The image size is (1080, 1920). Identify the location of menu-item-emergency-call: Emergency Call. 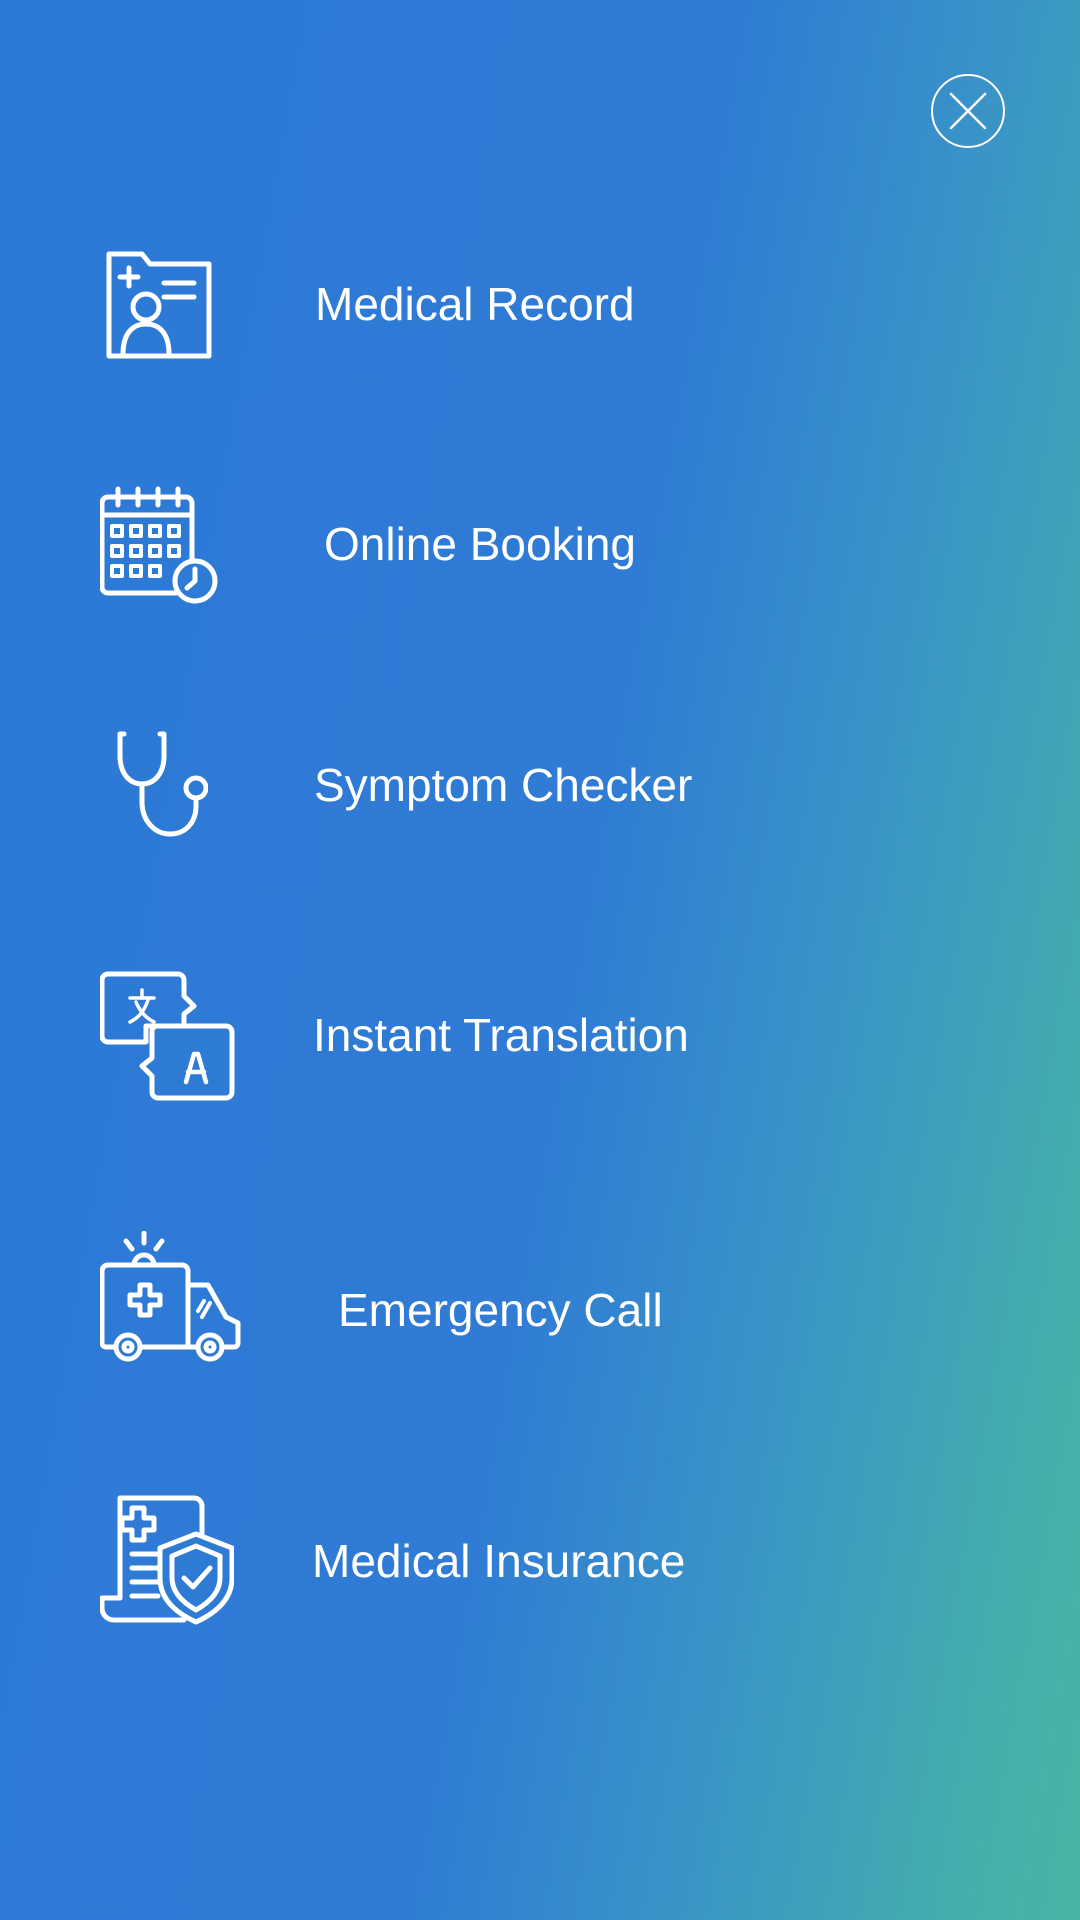
(540, 1311).